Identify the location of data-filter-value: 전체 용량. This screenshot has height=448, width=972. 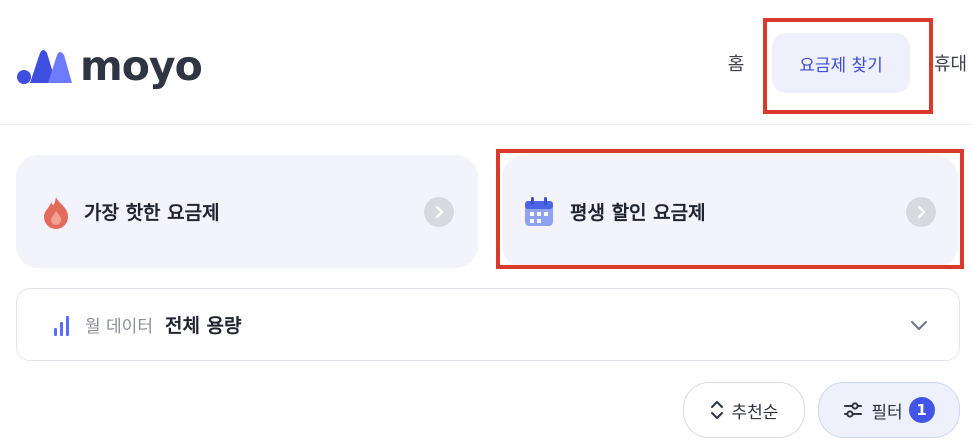
(203, 326).